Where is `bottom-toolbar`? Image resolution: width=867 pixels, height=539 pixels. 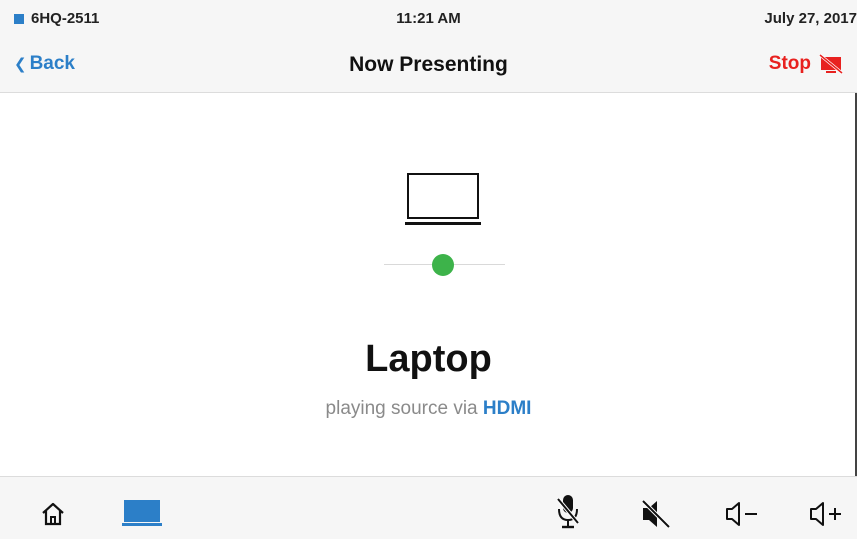 bottom-toolbar is located at coordinates (428, 507).